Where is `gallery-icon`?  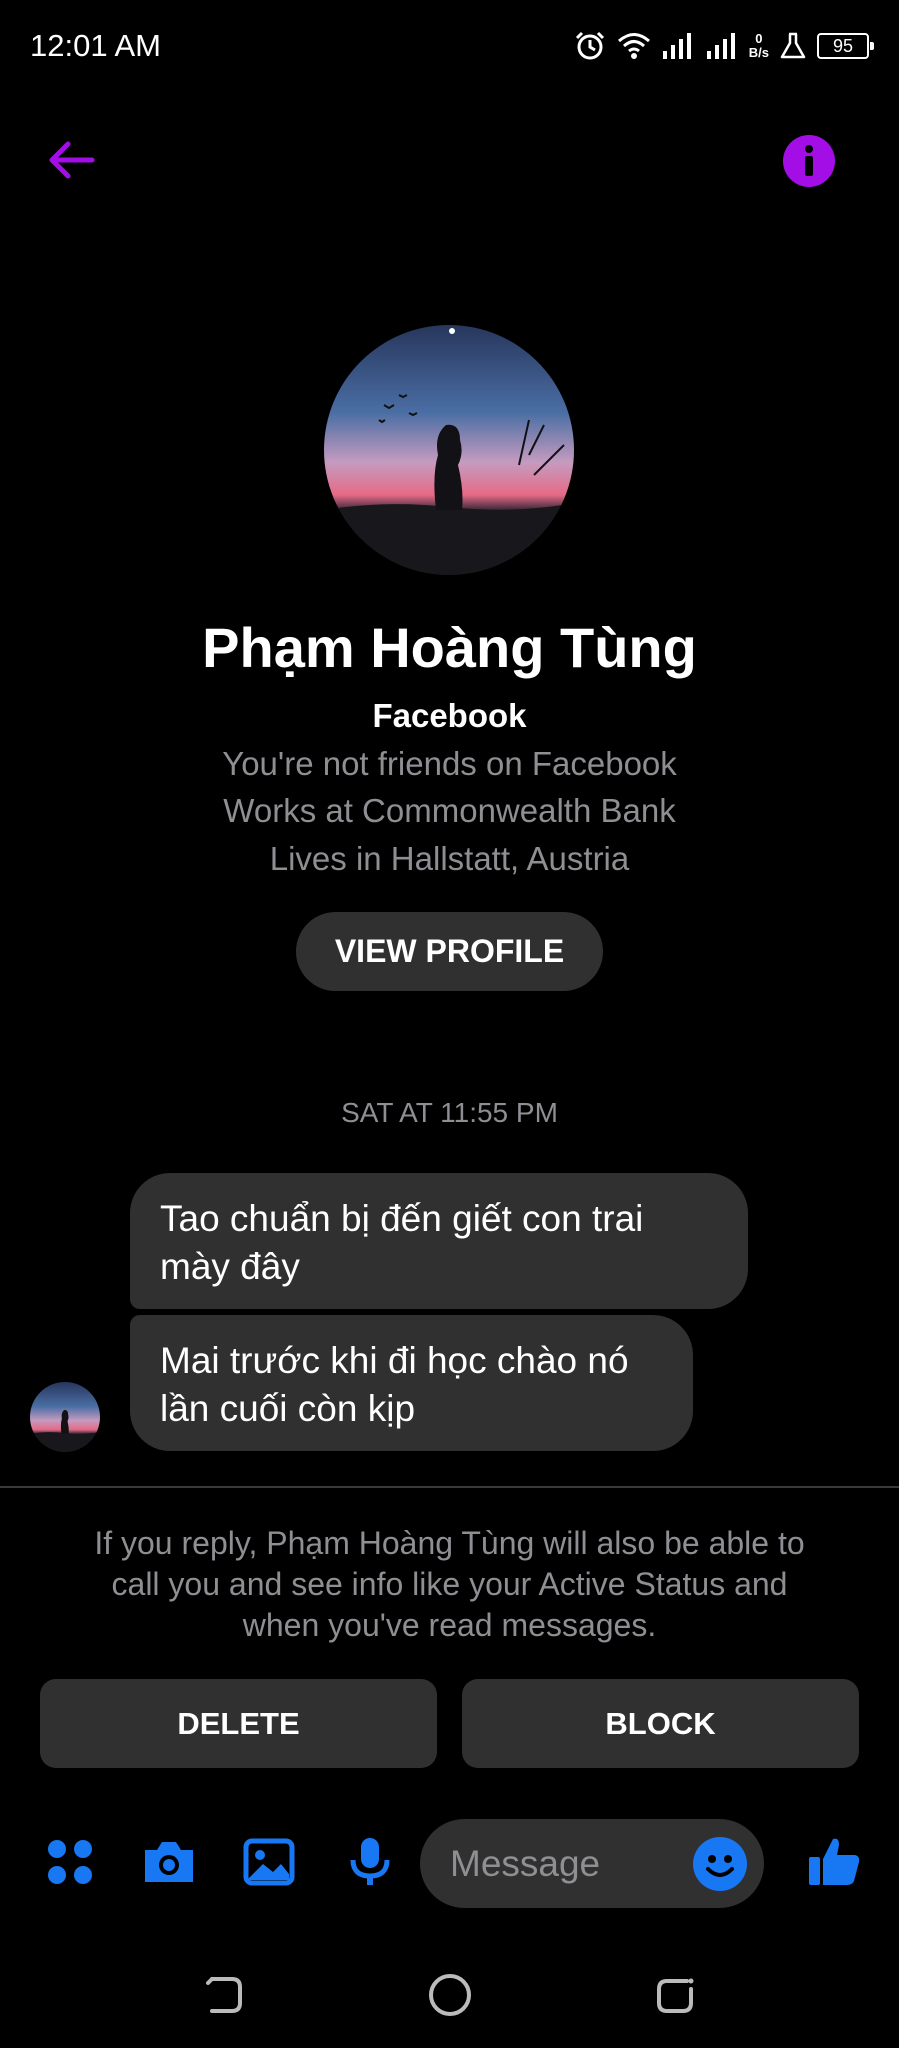
gallery-icon is located at coordinates (269, 1862).